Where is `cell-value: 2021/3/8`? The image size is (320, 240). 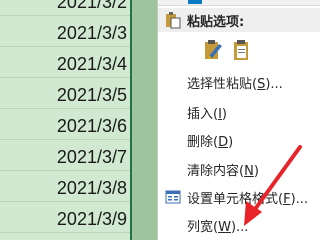
cell-value: 2021/3/8 is located at coordinates (91, 188).